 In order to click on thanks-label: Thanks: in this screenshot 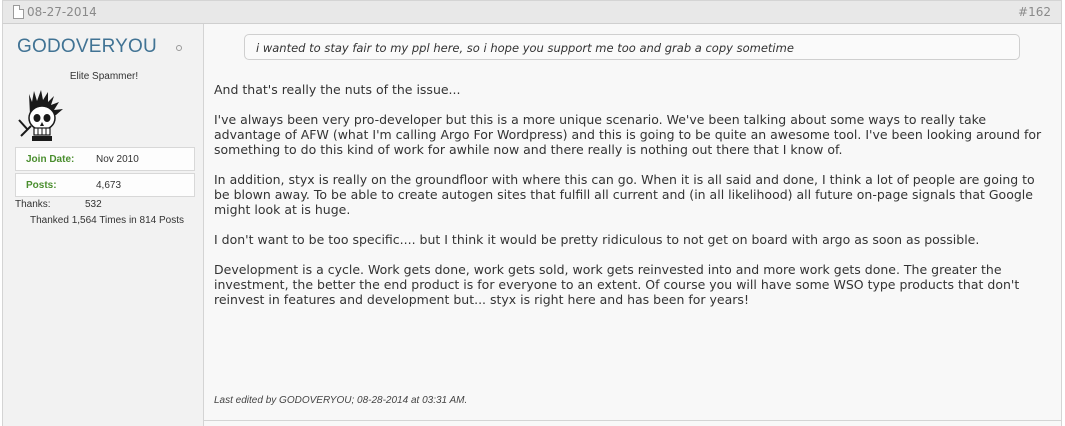, I will do `click(33, 204)`.